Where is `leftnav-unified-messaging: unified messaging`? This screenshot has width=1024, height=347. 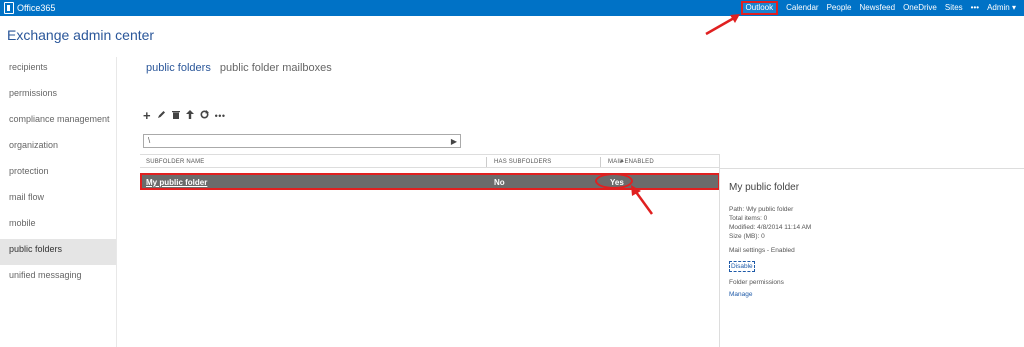 leftnav-unified-messaging: unified messaging is located at coordinates (58, 278).